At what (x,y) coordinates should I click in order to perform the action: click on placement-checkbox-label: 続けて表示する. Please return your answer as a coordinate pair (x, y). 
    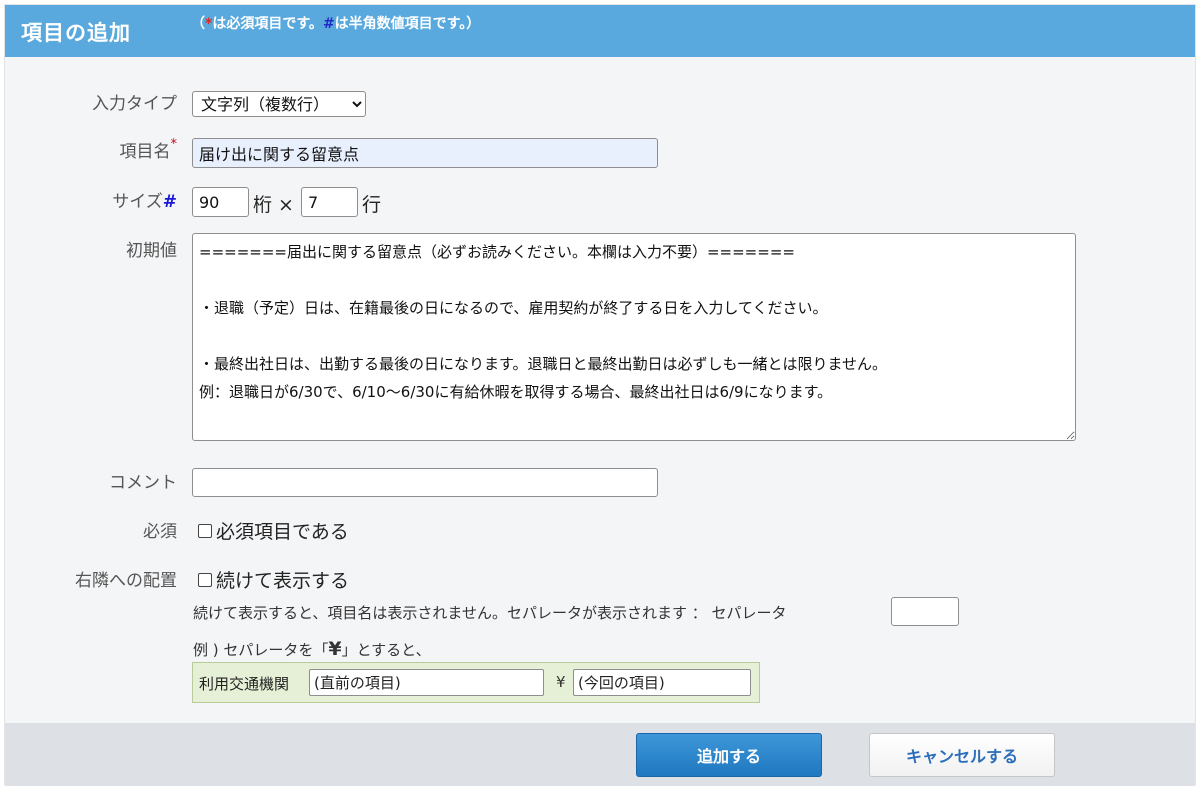
    Looking at the image, I should click on (283, 581).